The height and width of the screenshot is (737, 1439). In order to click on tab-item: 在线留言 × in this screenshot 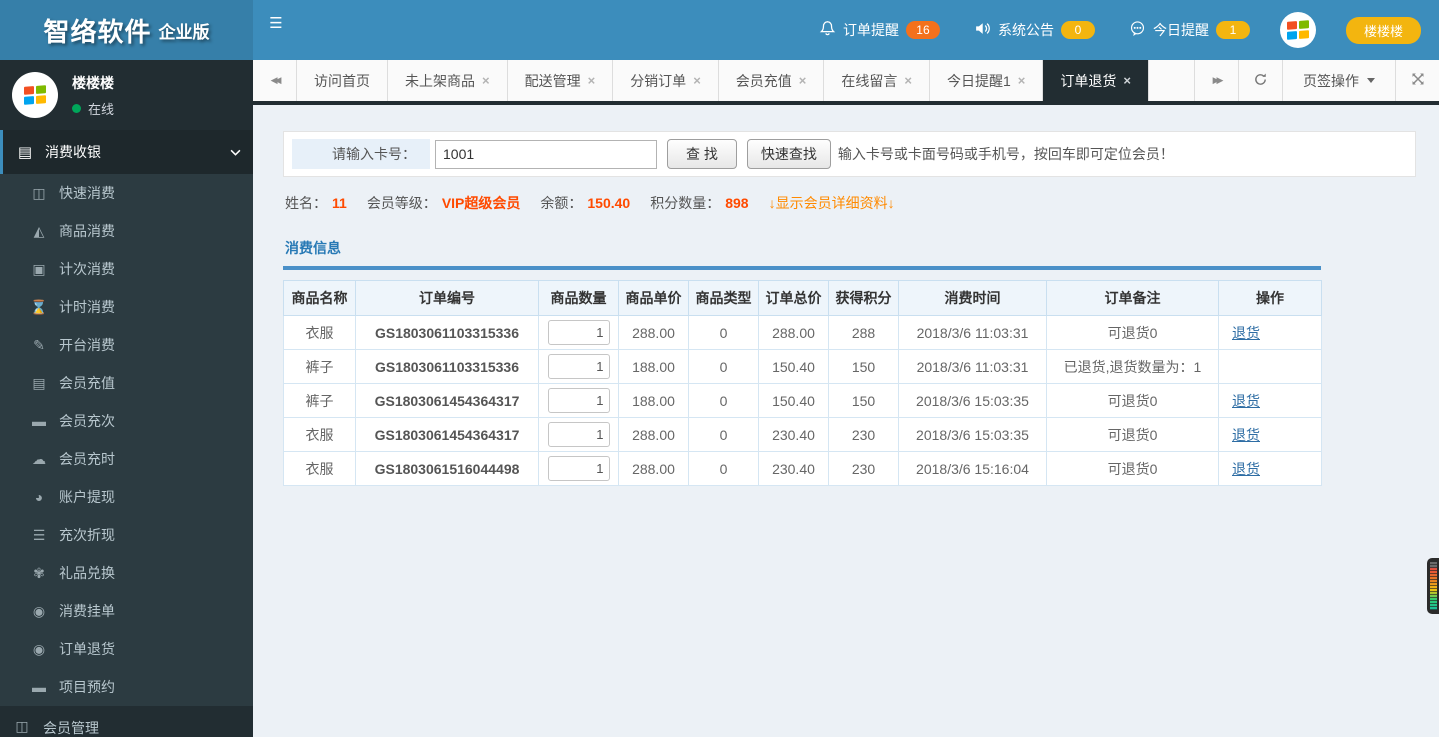, I will do `click(877, 80)`.